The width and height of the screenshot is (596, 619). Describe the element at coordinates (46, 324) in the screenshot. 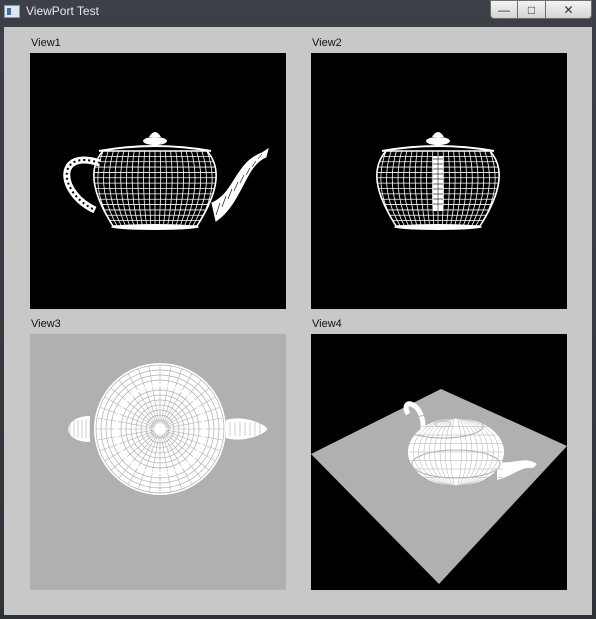

I see `view3-label: View3` at that location.